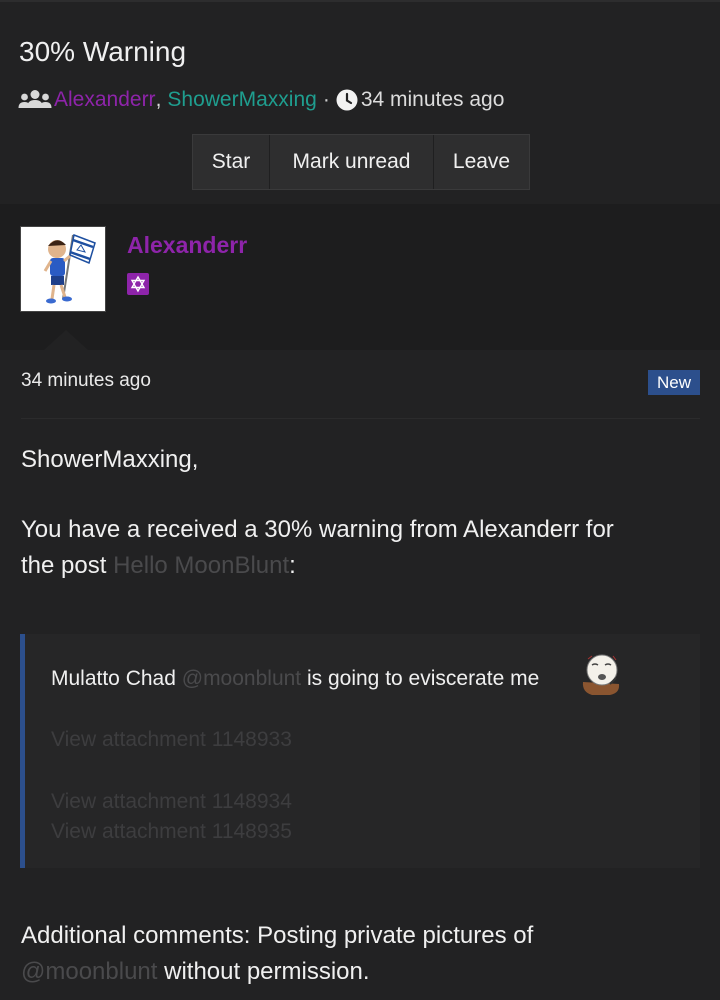  I want to click on author-username: Alexanderr, so click(187, 245).